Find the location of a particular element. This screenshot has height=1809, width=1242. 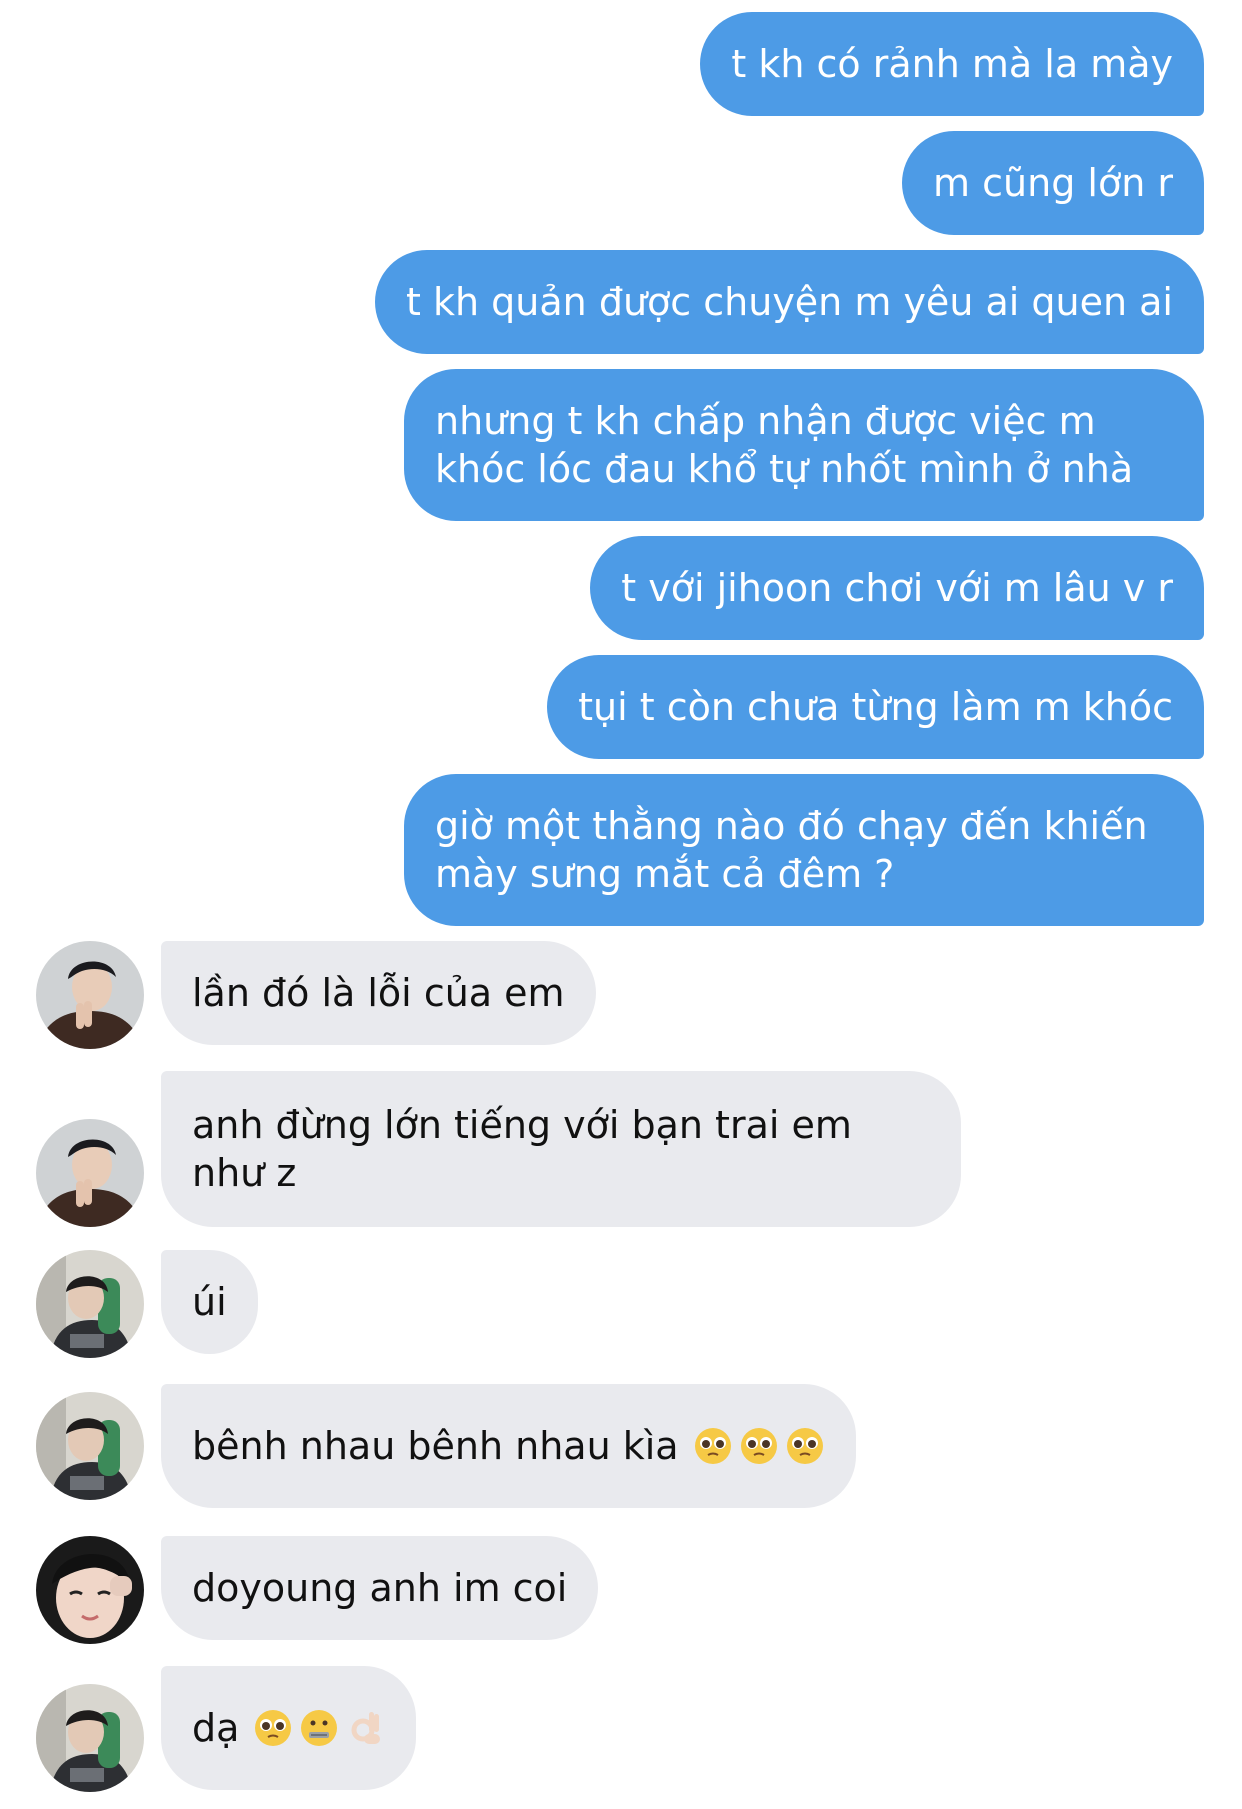

incoming-message: anh đừng lớn tiếng với bạn trai em như z is located at coordinates (561, 1149).